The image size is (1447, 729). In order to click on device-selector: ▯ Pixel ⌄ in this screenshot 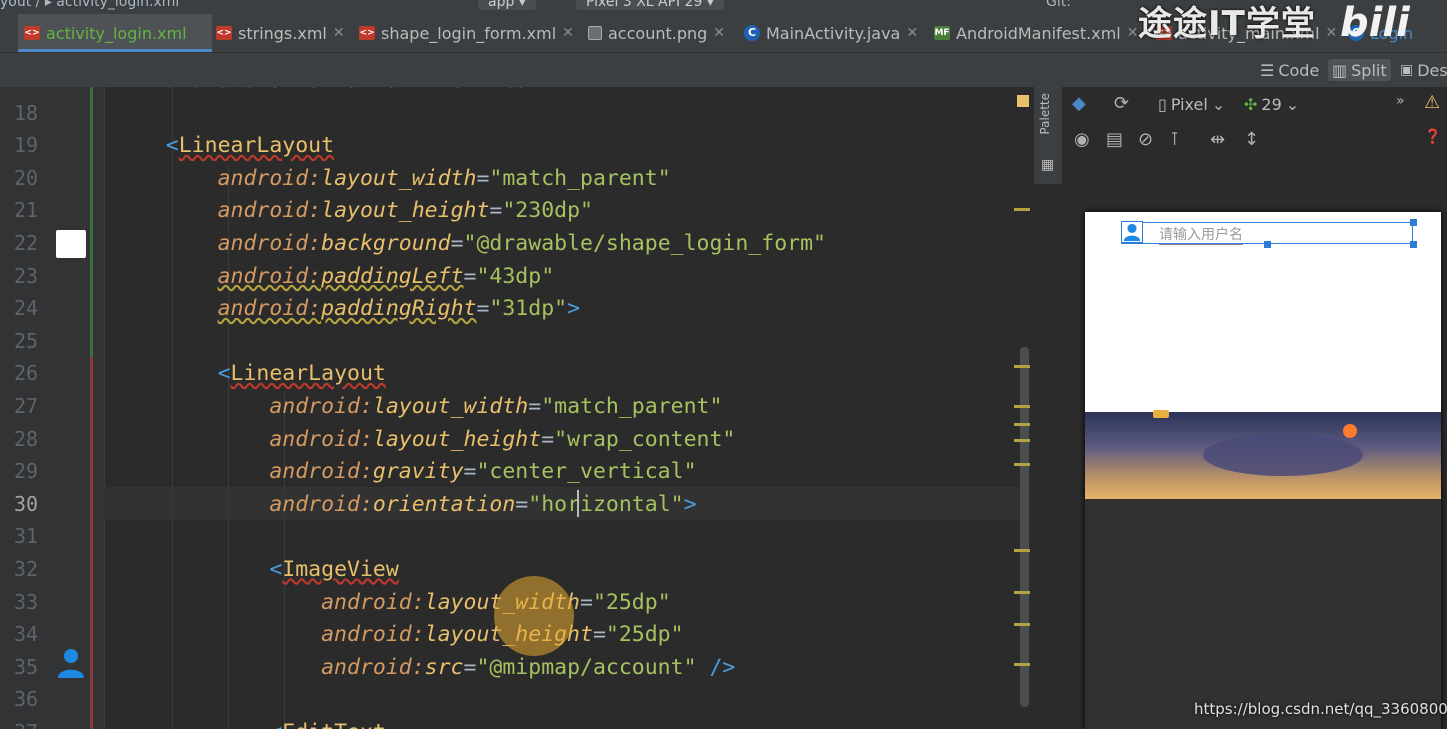, I will do `click(1191, 104)`.